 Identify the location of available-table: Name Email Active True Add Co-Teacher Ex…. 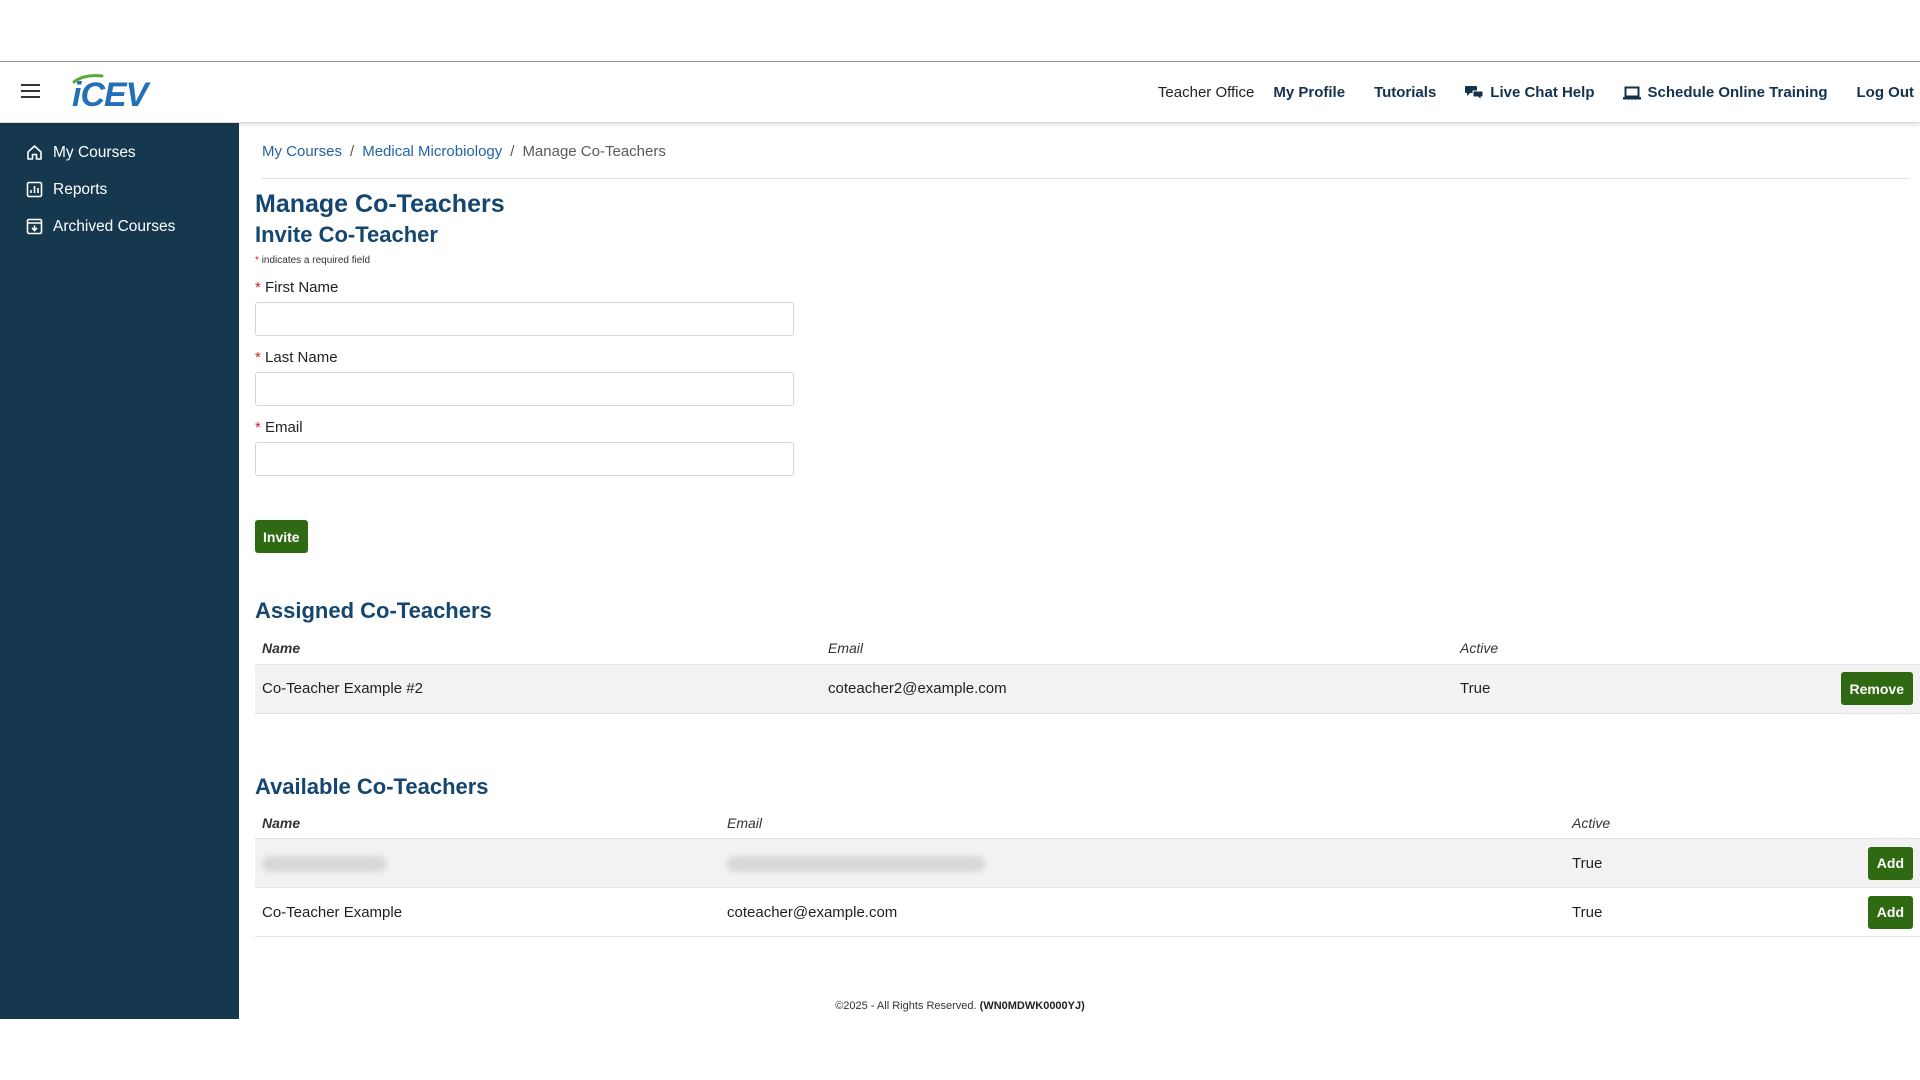
(1087, 872).